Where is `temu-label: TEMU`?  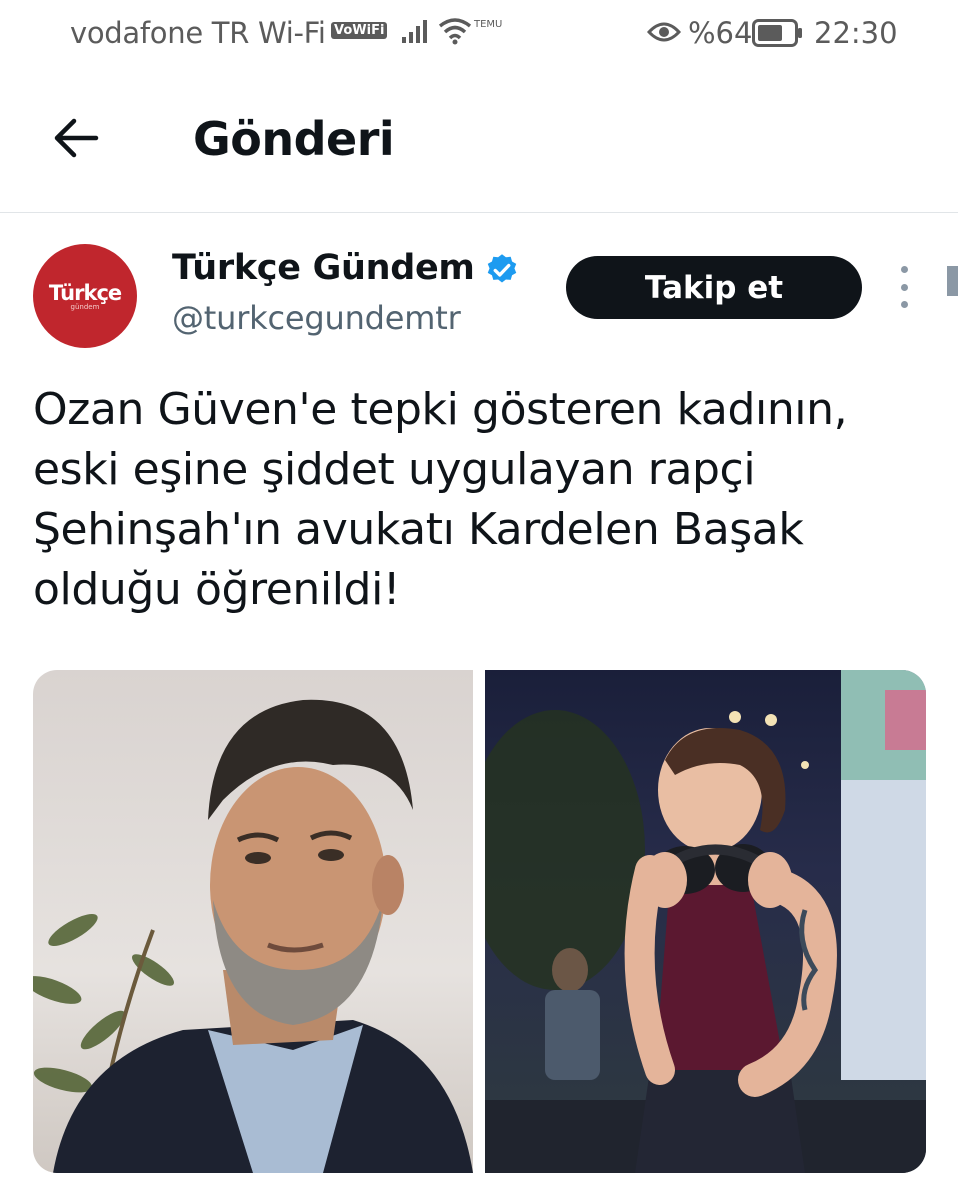
temu-label: TEMU is located at coordinates (488, 24).